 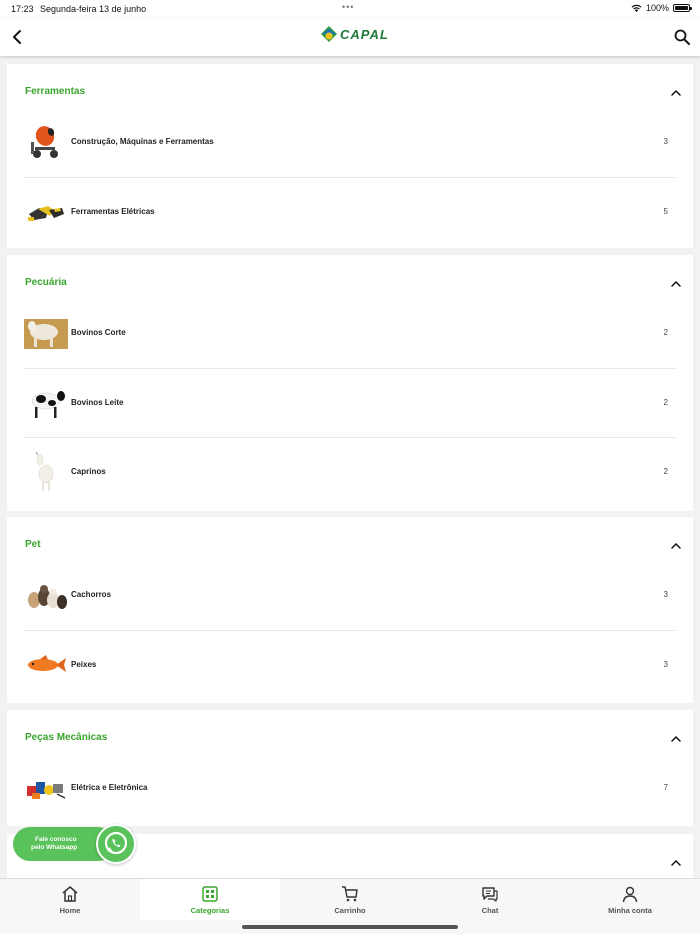 What do you see at coordinates (350, 732) in the screenshot?
I see `category-header: Peças Mecânicas` at bounding box center [350, 732].